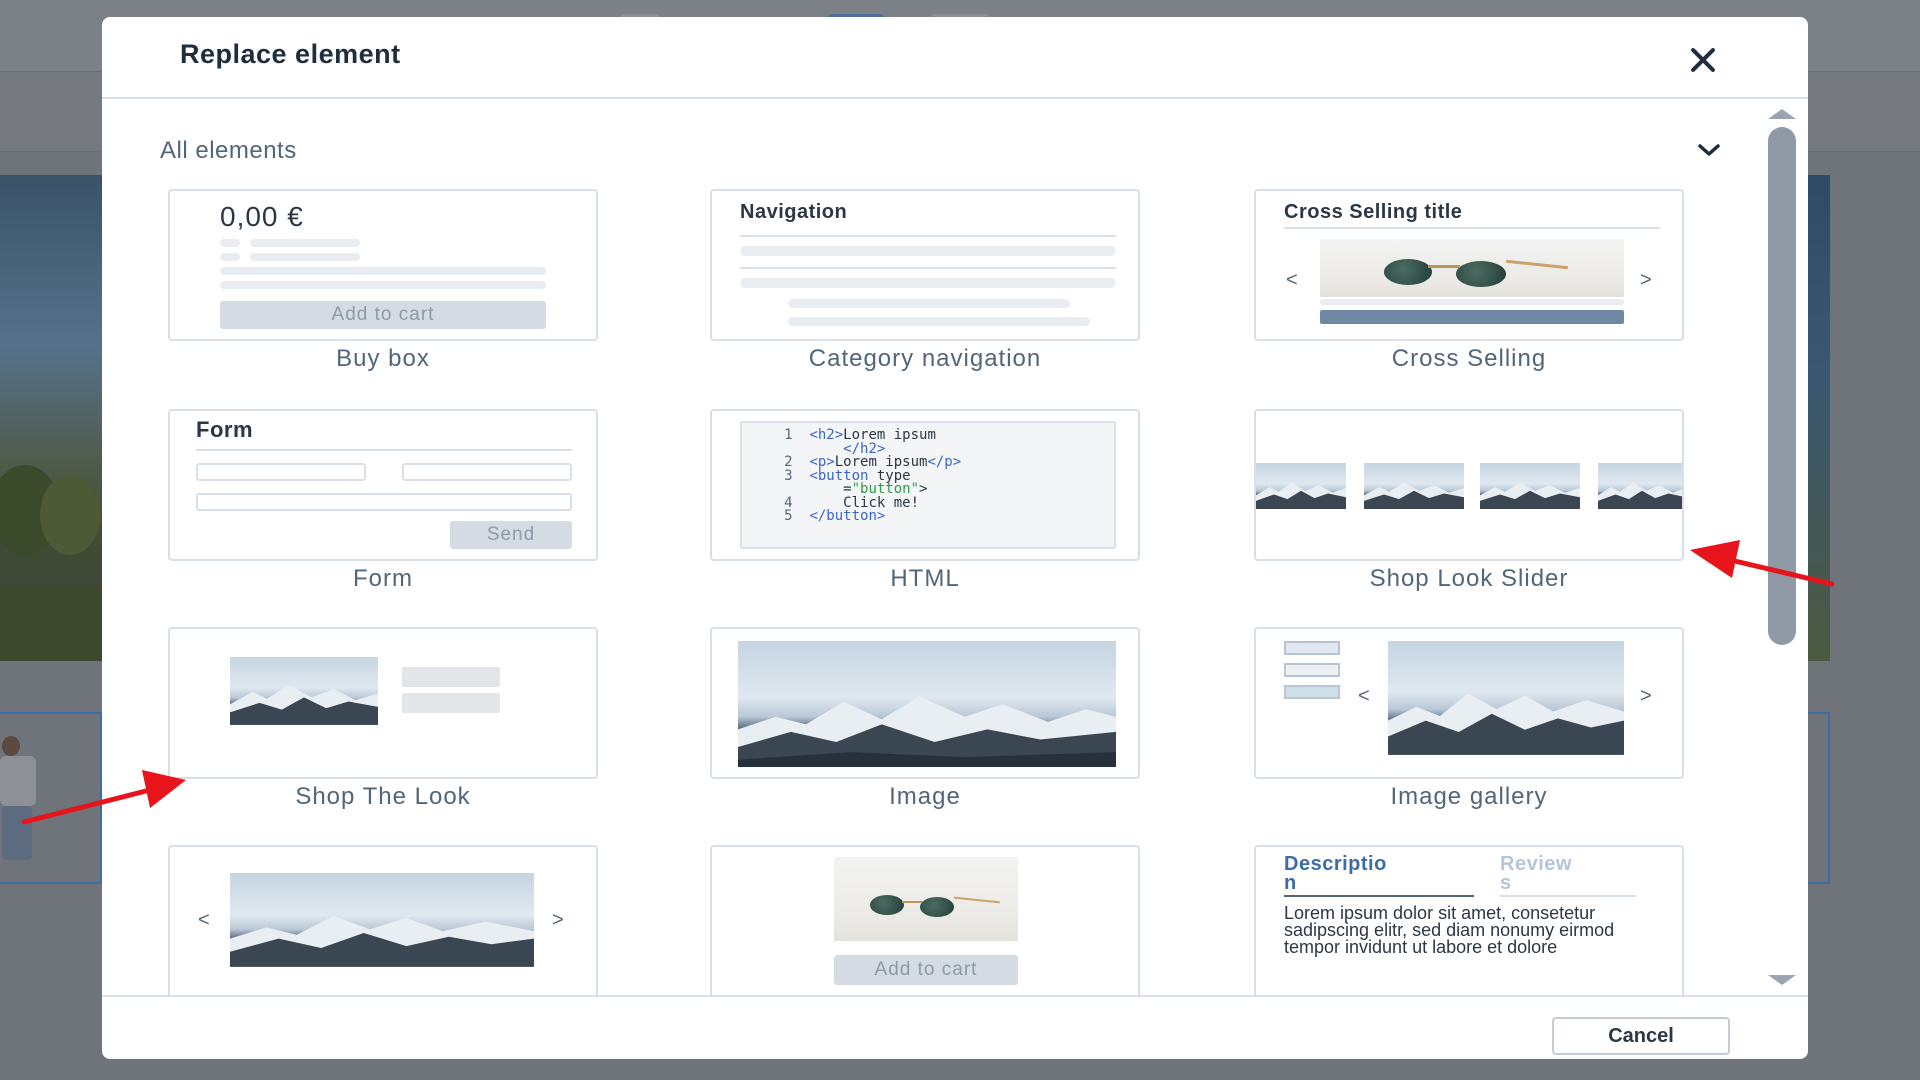 Image resolution: width=1920 pixels, height=1080 pixels. I want to click on element-tile-shop-the-look, so click(383, 703).